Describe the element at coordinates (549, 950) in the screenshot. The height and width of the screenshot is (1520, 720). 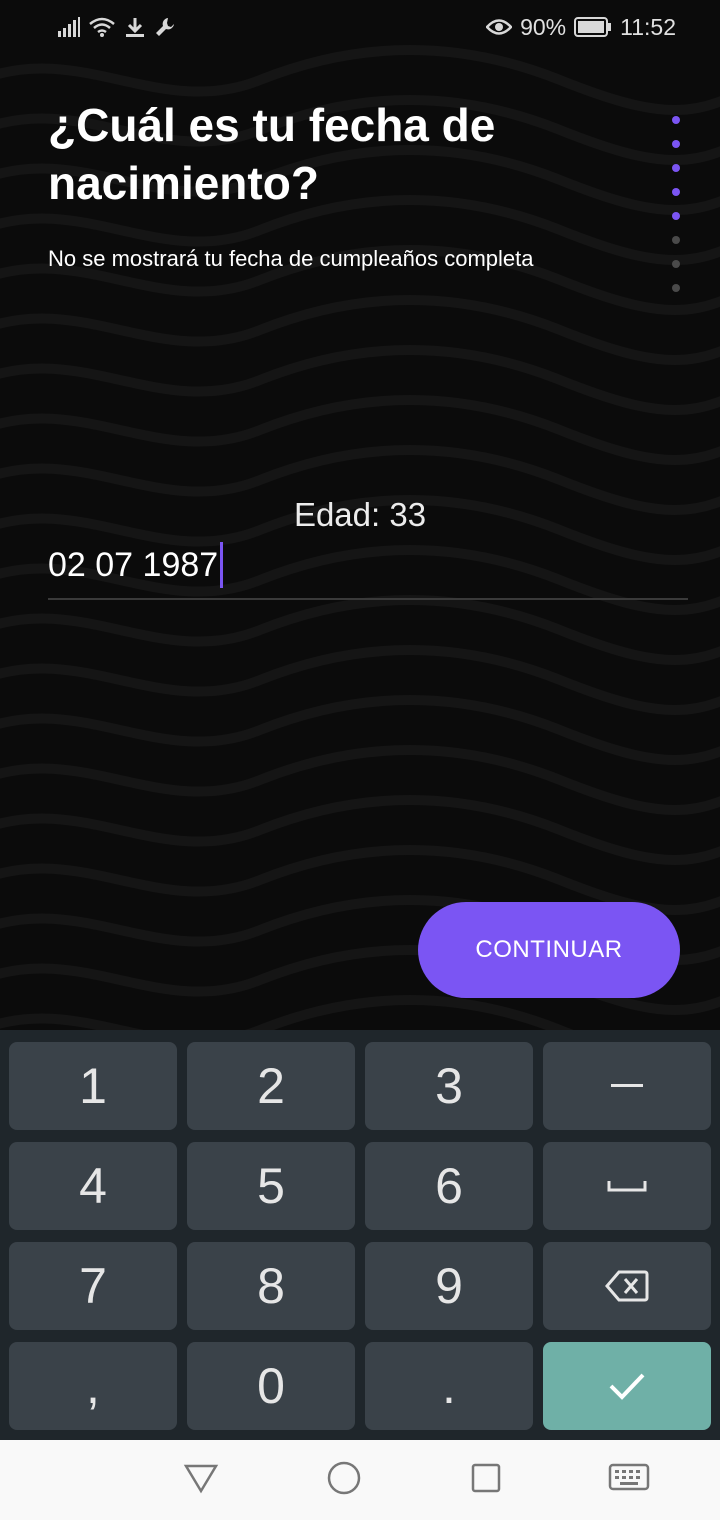
I see `continue-button: CONTINUAR` at that location.